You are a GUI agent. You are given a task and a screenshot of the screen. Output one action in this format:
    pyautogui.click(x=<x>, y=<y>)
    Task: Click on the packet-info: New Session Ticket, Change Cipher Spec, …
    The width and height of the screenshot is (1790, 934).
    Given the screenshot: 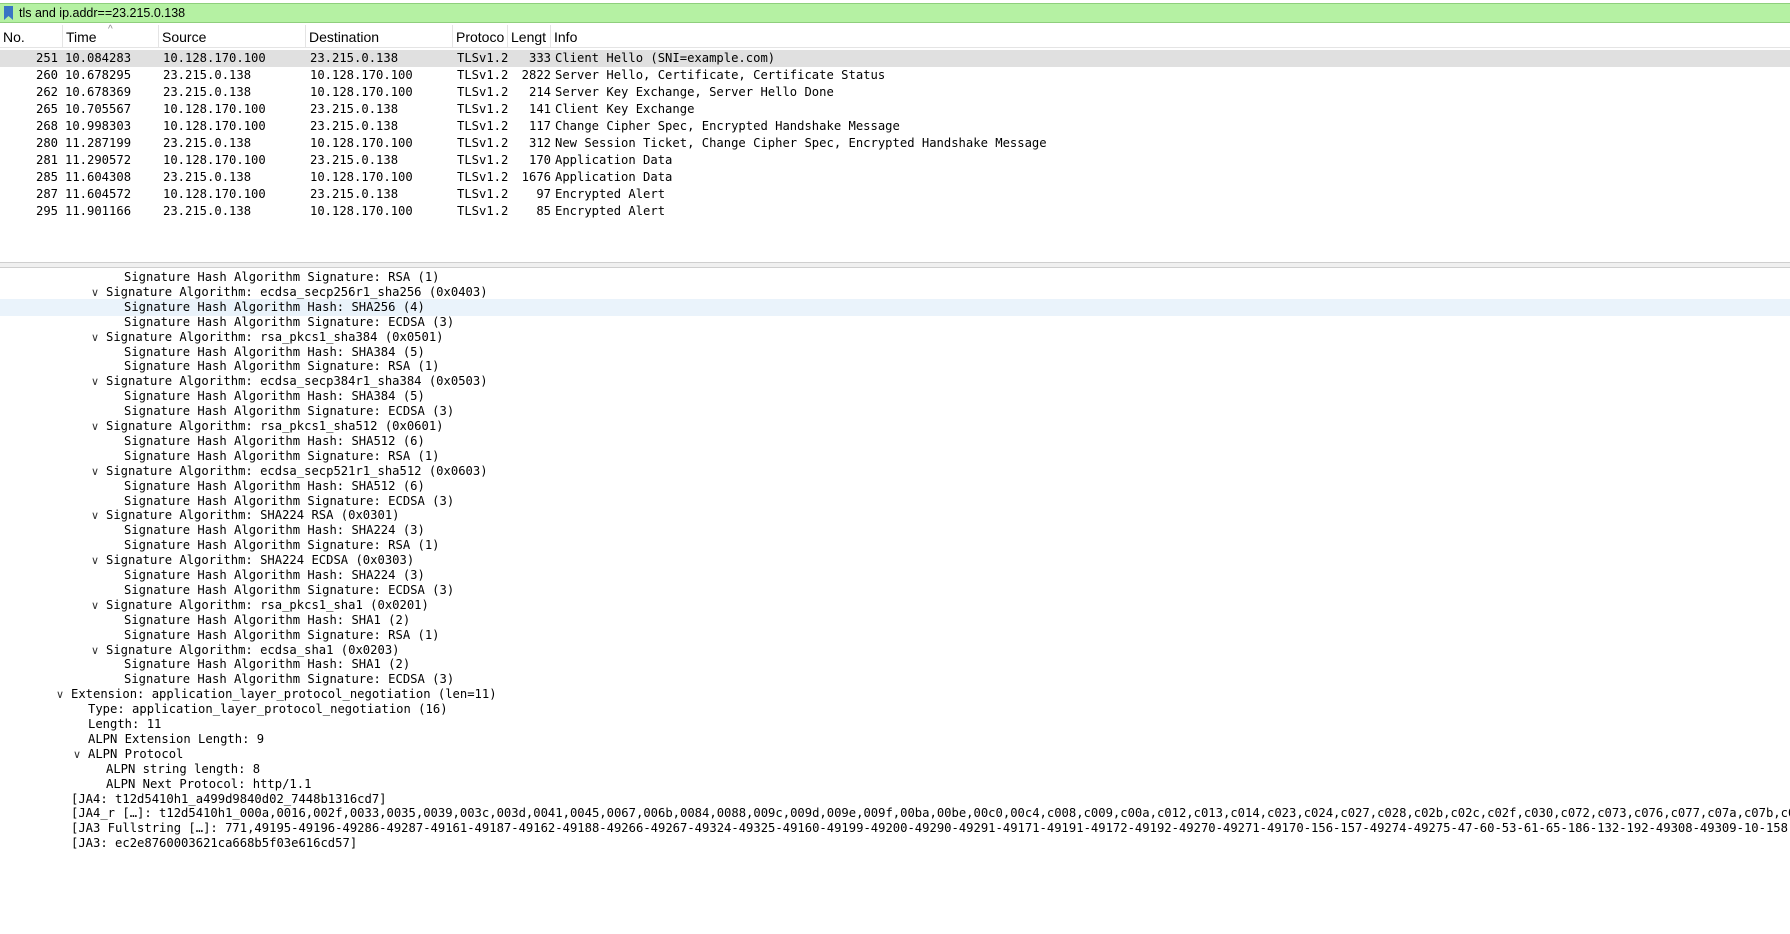 What is the action you would take?
    pyautogui.click(x=801, y=143)
    